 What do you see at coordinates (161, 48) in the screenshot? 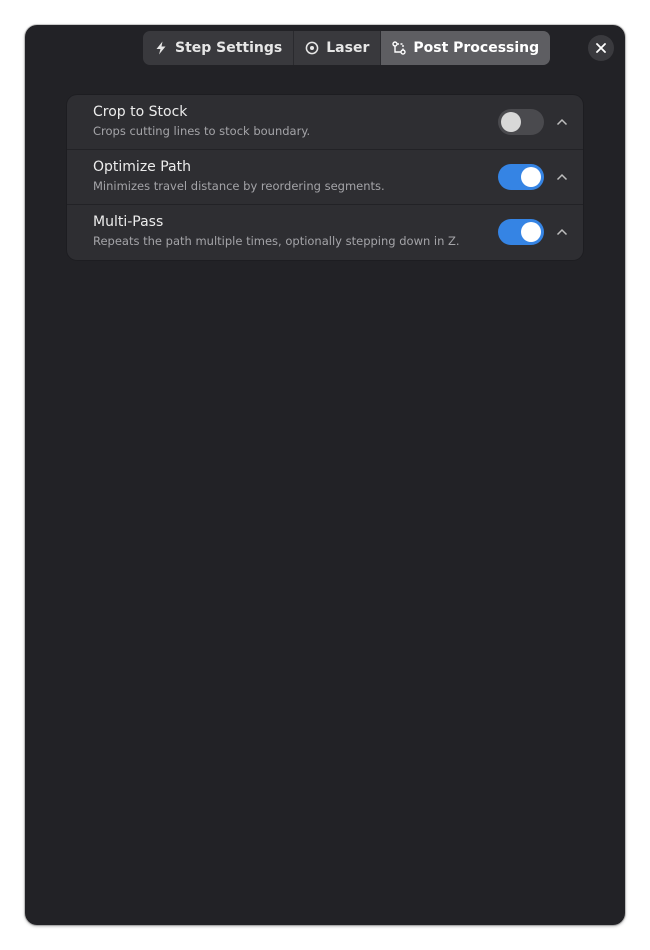
I see `lightning-icon` at bounding box center [161, 48].